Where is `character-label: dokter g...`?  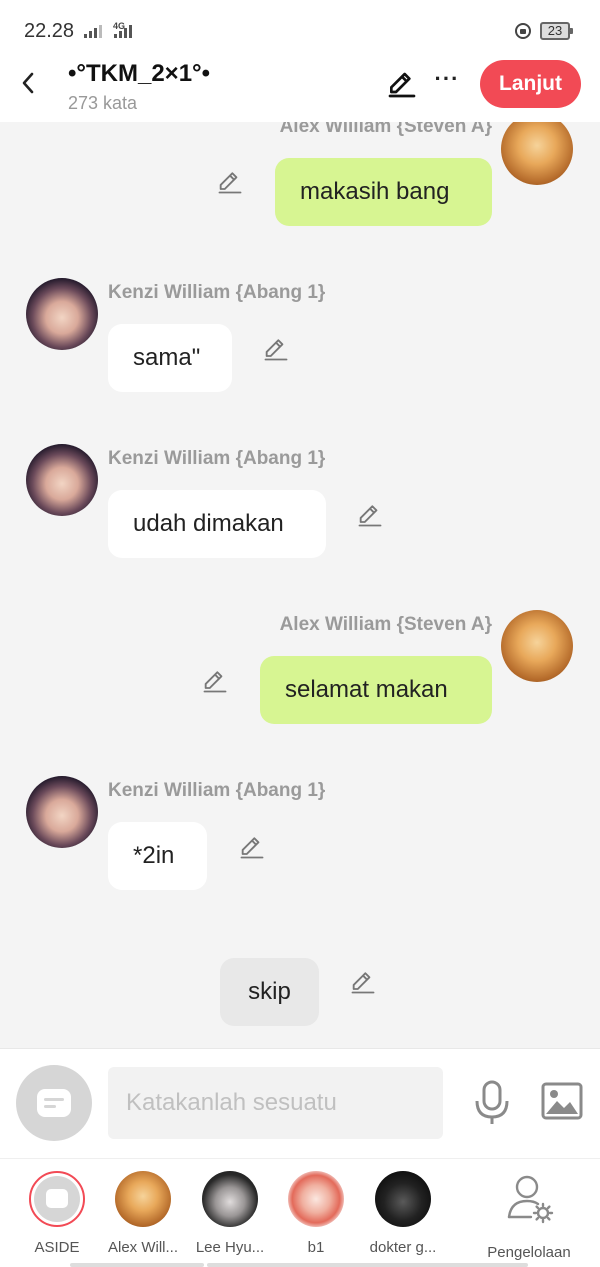 character-label: dokter g... is located at coordinates (403, 1247).